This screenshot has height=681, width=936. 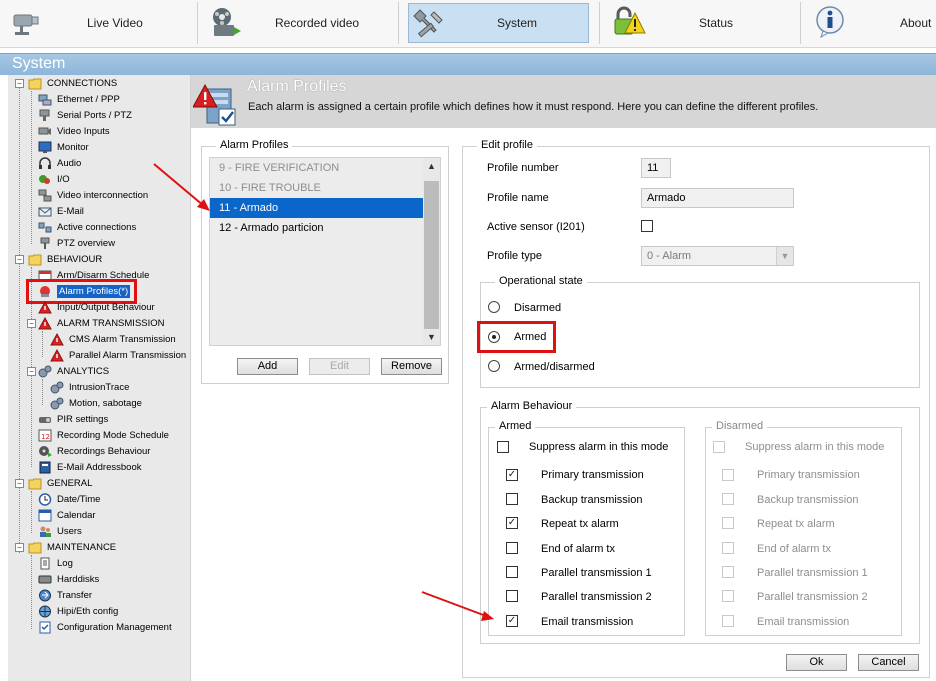 I want to click on nav-system: System, so click(x=498, y=23).